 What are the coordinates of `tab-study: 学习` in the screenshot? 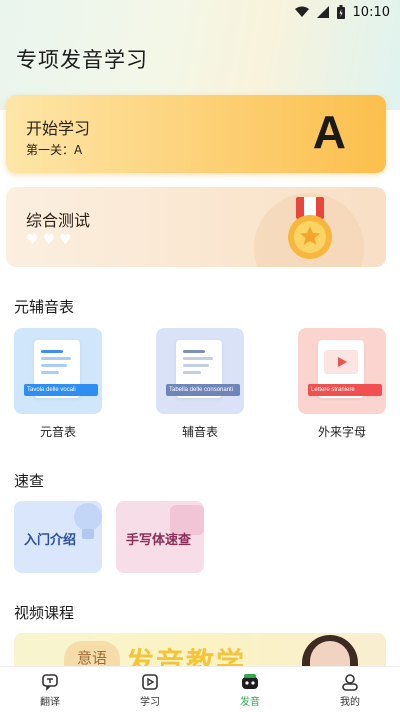 It's located at (150, 689).